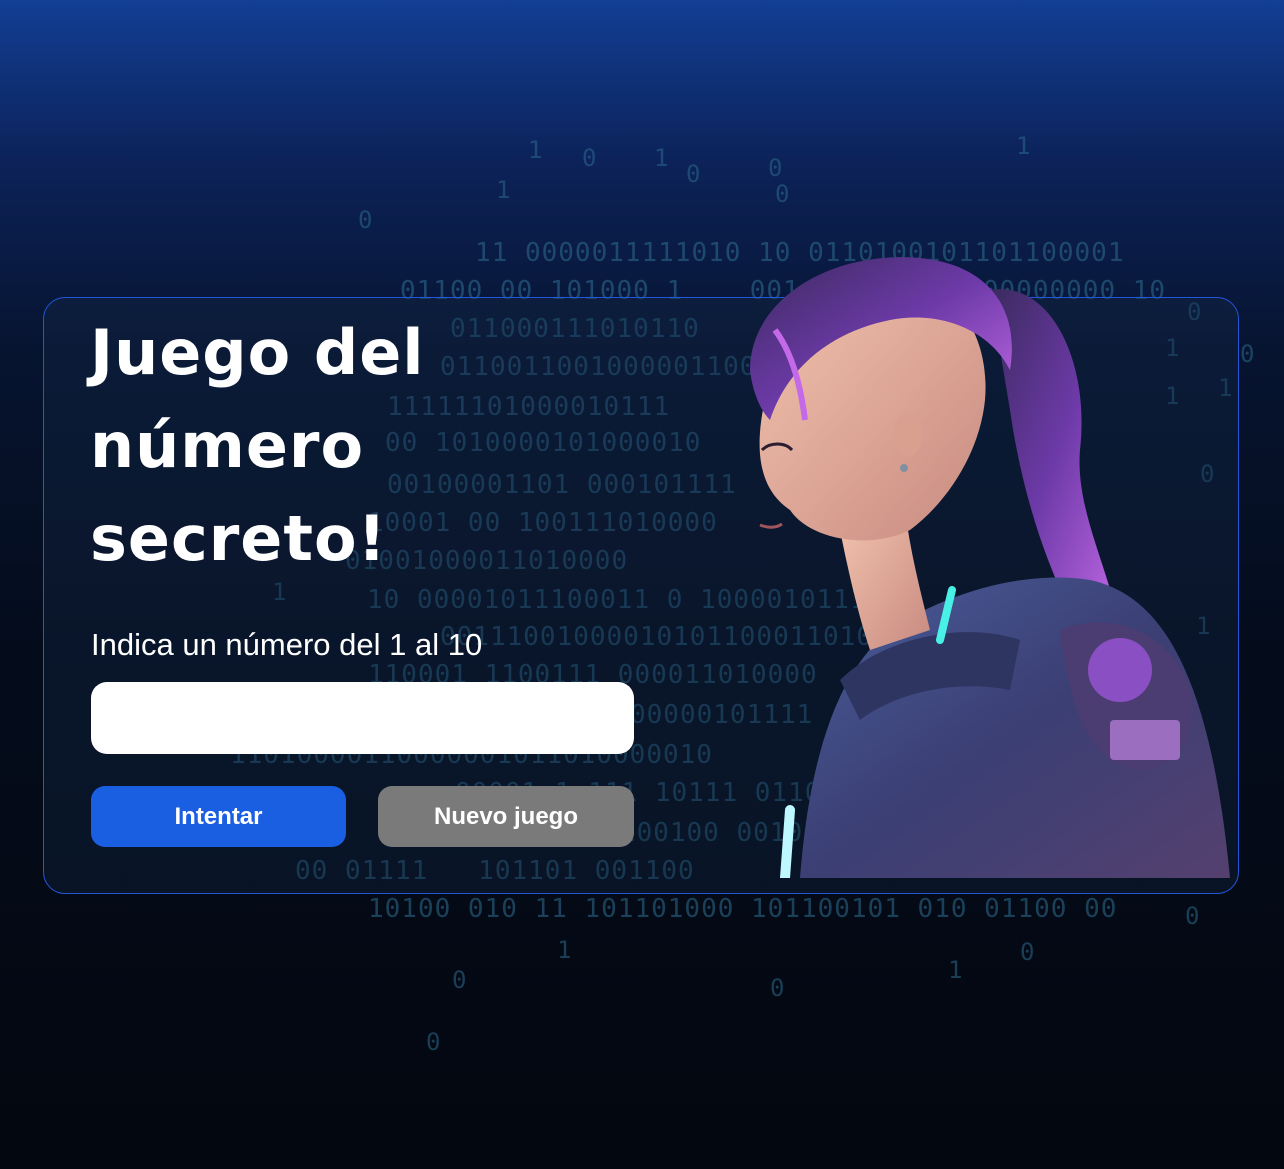 This screenshot has height=1169, width=1284. I want to click on page-title: Juego del número secreto!, so click(257, 445).